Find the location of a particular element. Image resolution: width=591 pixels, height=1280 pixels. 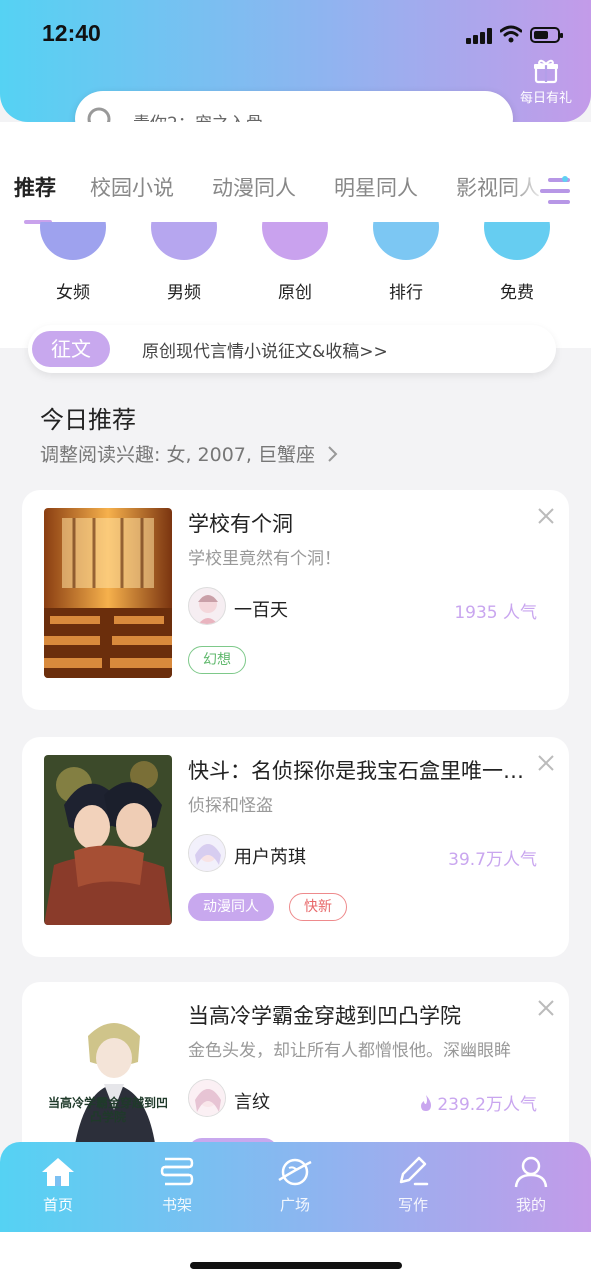

category-label: 男频 is located at coordinates (184, 293).